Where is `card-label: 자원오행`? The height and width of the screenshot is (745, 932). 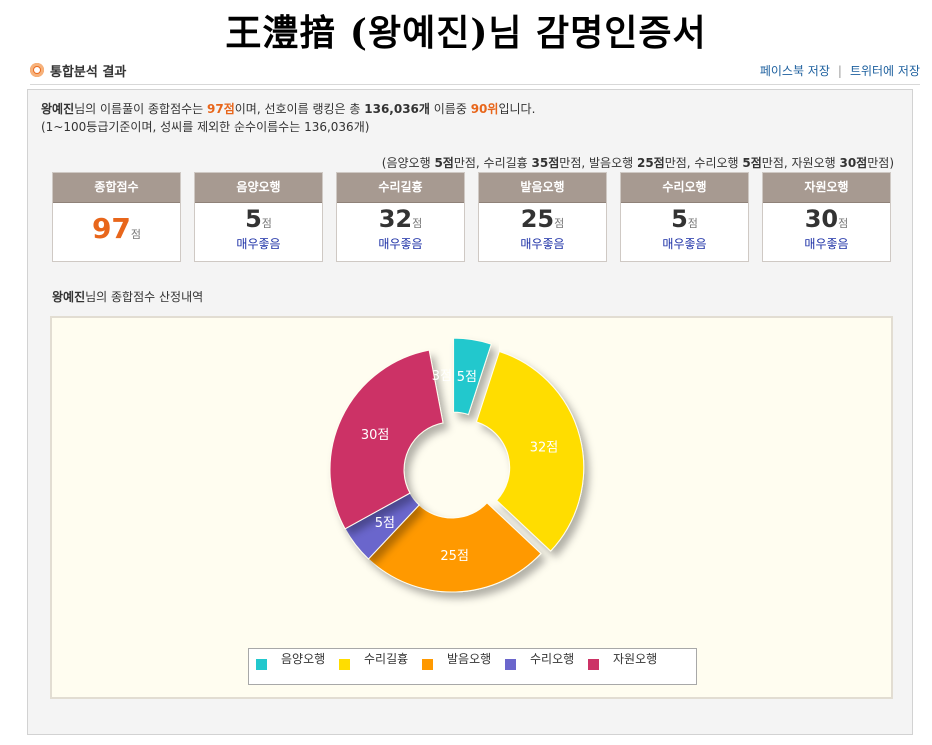
card-label: 자원오행 is located at coordinates (826, 188).